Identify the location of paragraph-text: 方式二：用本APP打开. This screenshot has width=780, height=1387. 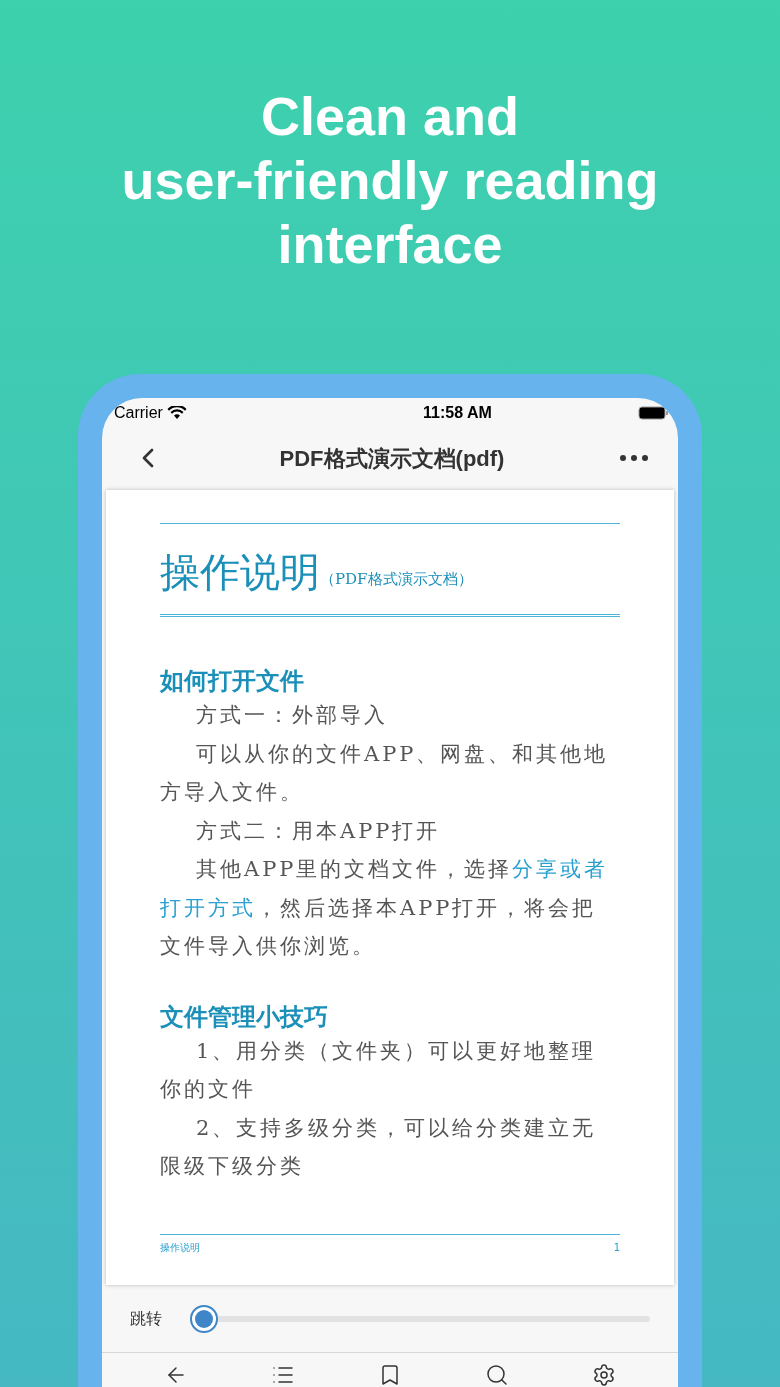
(318, 830).